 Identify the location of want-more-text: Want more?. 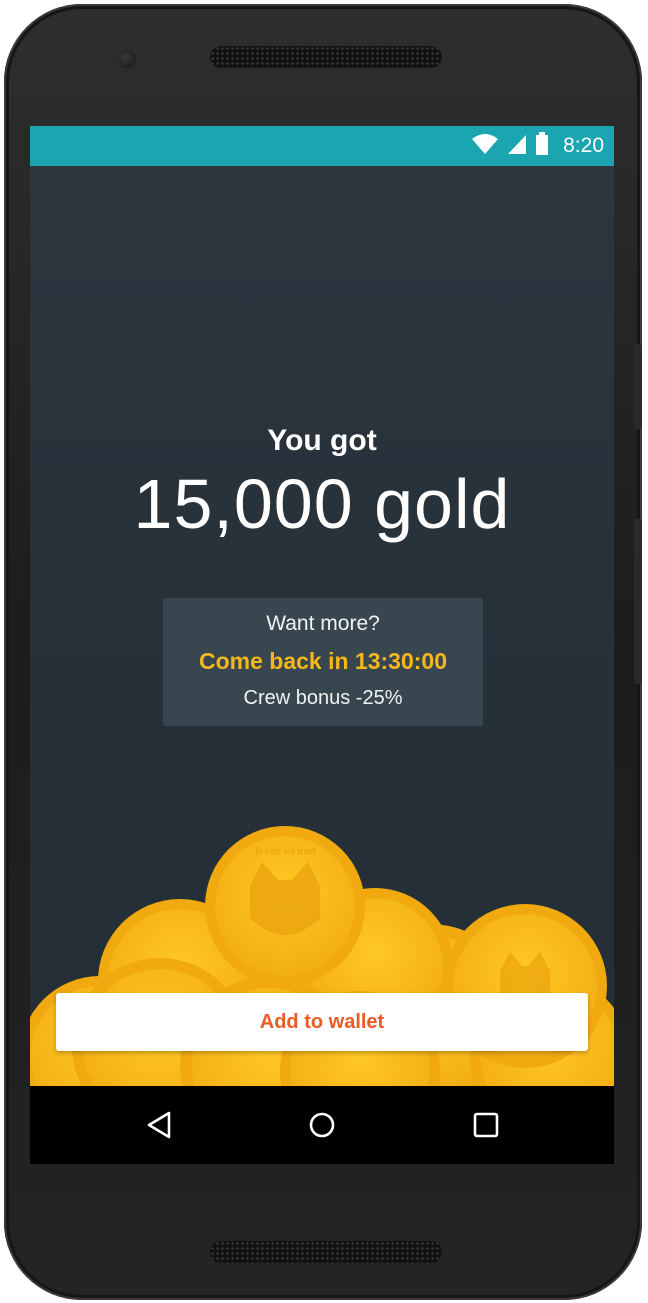
(323, 623).